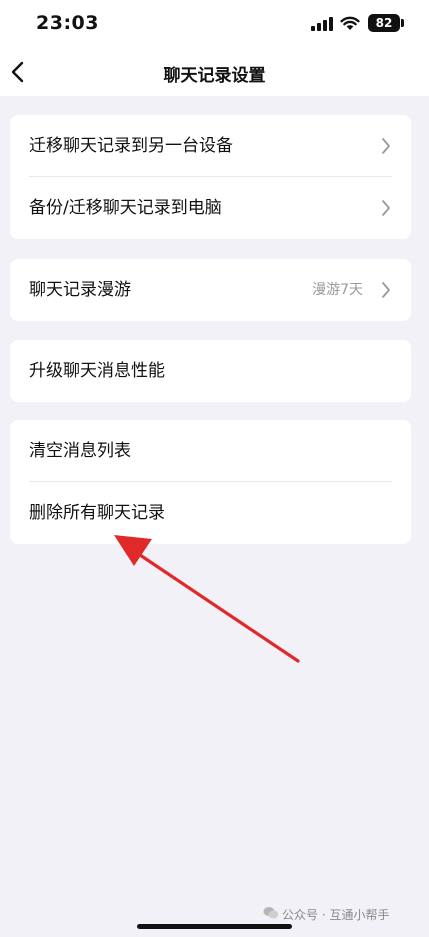 The width and height of the screenshot is (429, 937). Describe the element at coordinates (125, 208) in the screenshot. I see `row-label: 备份/迁移聊天记录到电脑` at that location.